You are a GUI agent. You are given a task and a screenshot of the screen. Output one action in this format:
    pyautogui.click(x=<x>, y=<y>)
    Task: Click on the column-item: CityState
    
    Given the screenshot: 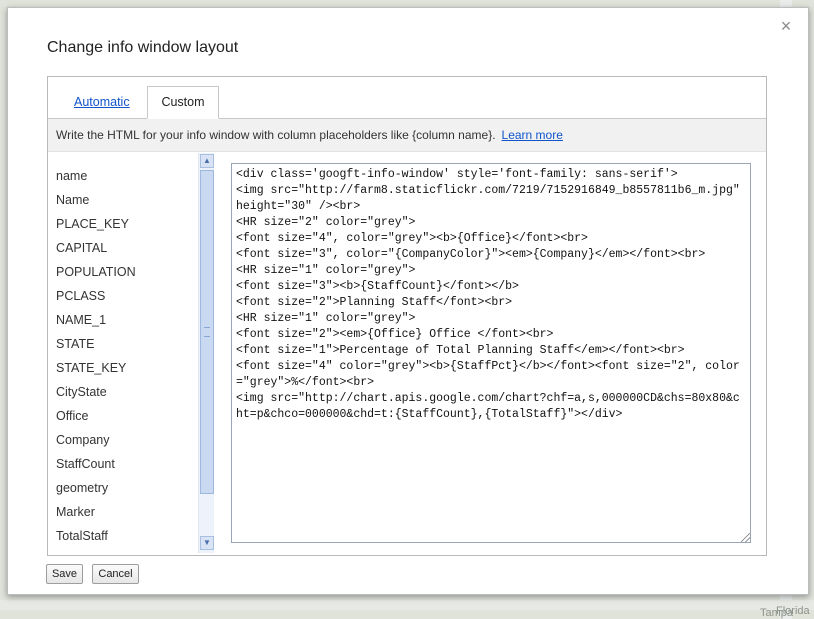 What is the action you would take?
    pyautogui.click(x=81, y=392)
    